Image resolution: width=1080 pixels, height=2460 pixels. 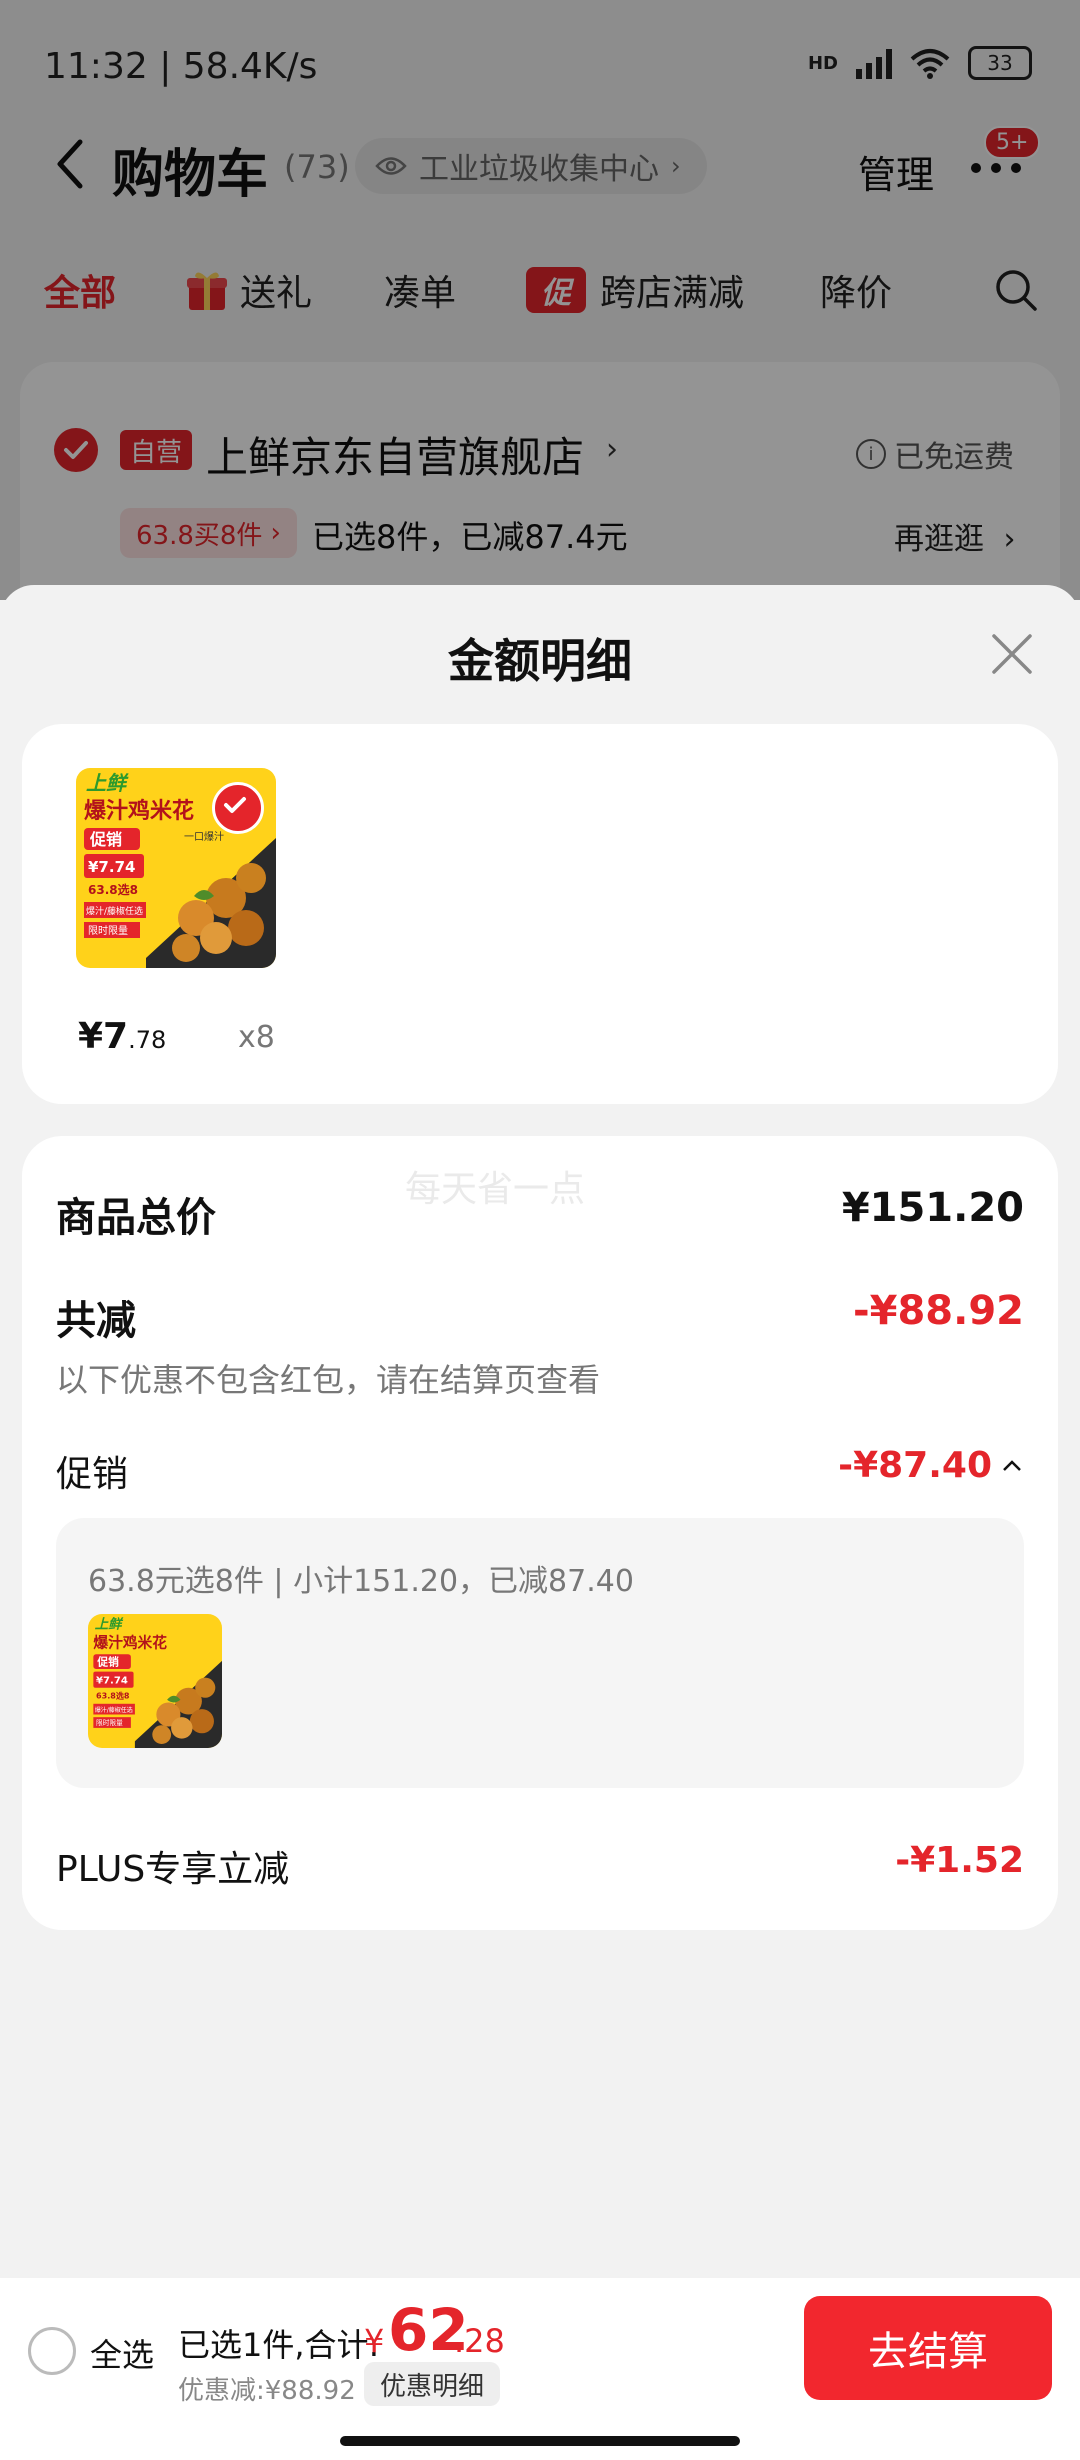 What do you see at coordinates (328, 1380) in the screenshot?
I see `discount-note: 以下优惠不包含红包，请在结算页查看` at bounding box center [328, 1380].